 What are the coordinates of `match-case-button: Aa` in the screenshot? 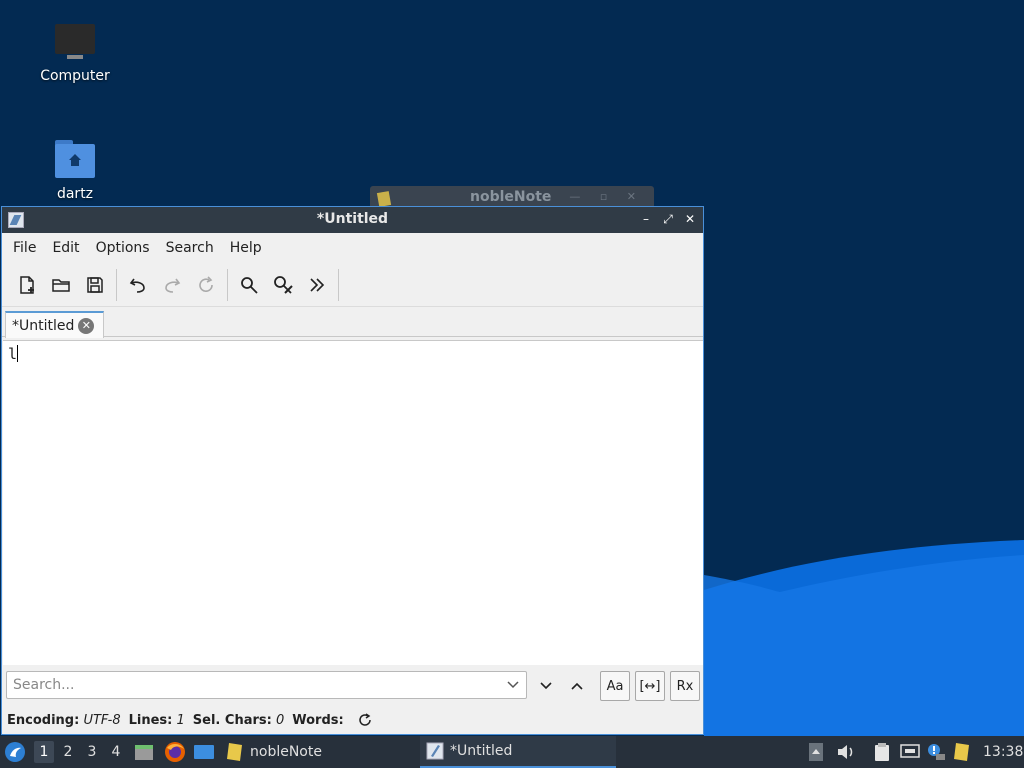 It's located at (615, 686).